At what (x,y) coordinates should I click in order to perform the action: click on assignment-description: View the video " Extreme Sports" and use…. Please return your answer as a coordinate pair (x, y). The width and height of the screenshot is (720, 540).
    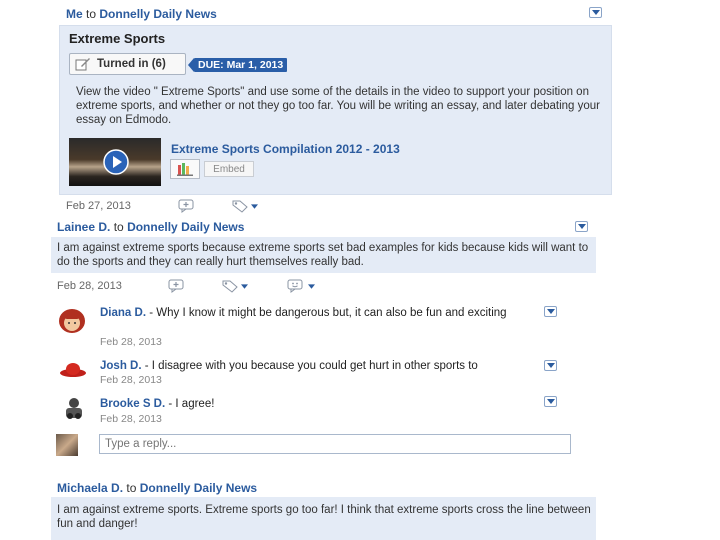
    Looking at the image, I should click on (338, 106).